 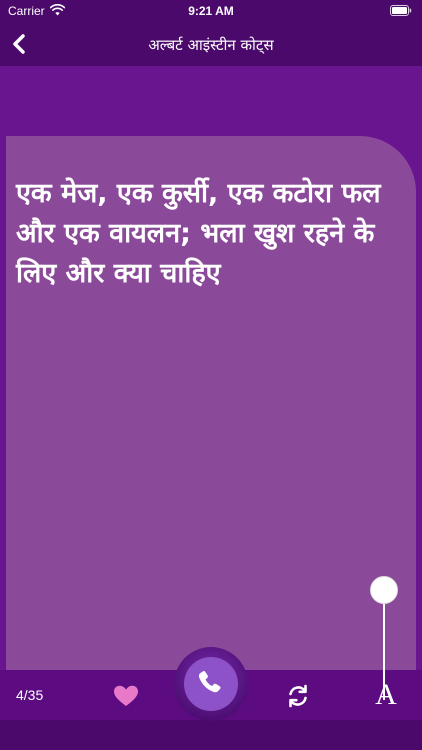 I want to click on battery-icon, so click(x=401, y=10).